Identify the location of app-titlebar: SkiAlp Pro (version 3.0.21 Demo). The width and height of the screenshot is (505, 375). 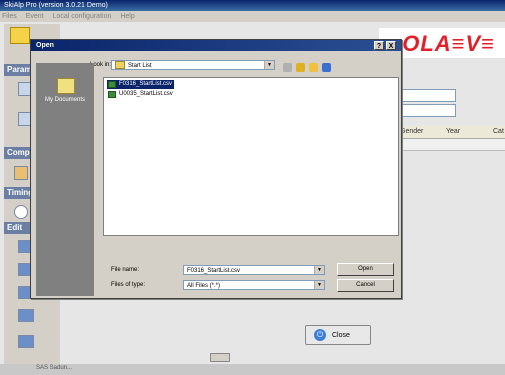
(252, 5).